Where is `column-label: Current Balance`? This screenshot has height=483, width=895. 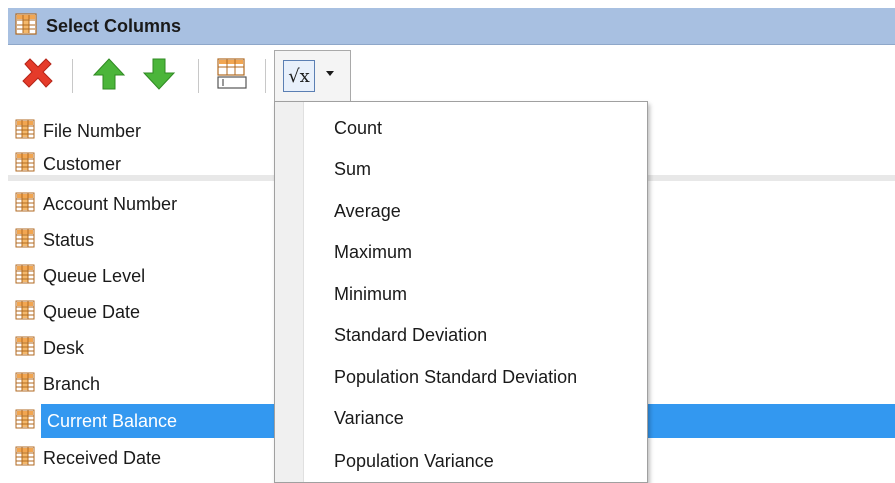 column-label: Current Balance is located at coordinates (112, 420).